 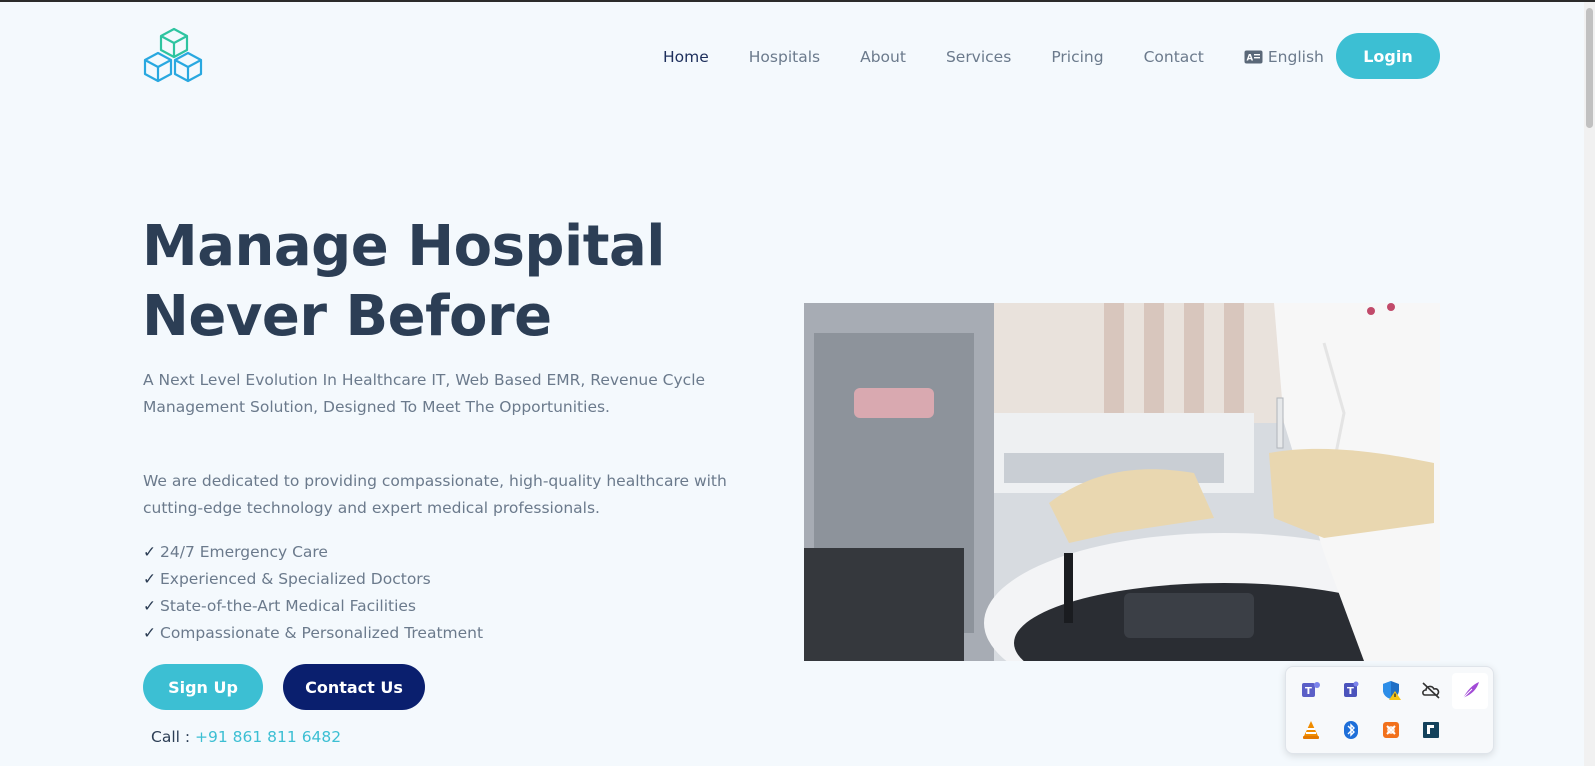 I want to click on remote-desktop-icon, so click(x=1431, y=730).